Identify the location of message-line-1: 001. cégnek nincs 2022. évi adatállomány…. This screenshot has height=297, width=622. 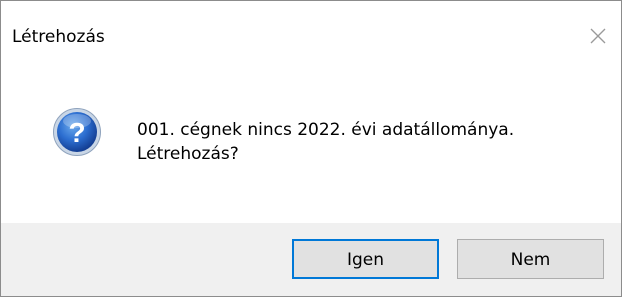
(326, 130).